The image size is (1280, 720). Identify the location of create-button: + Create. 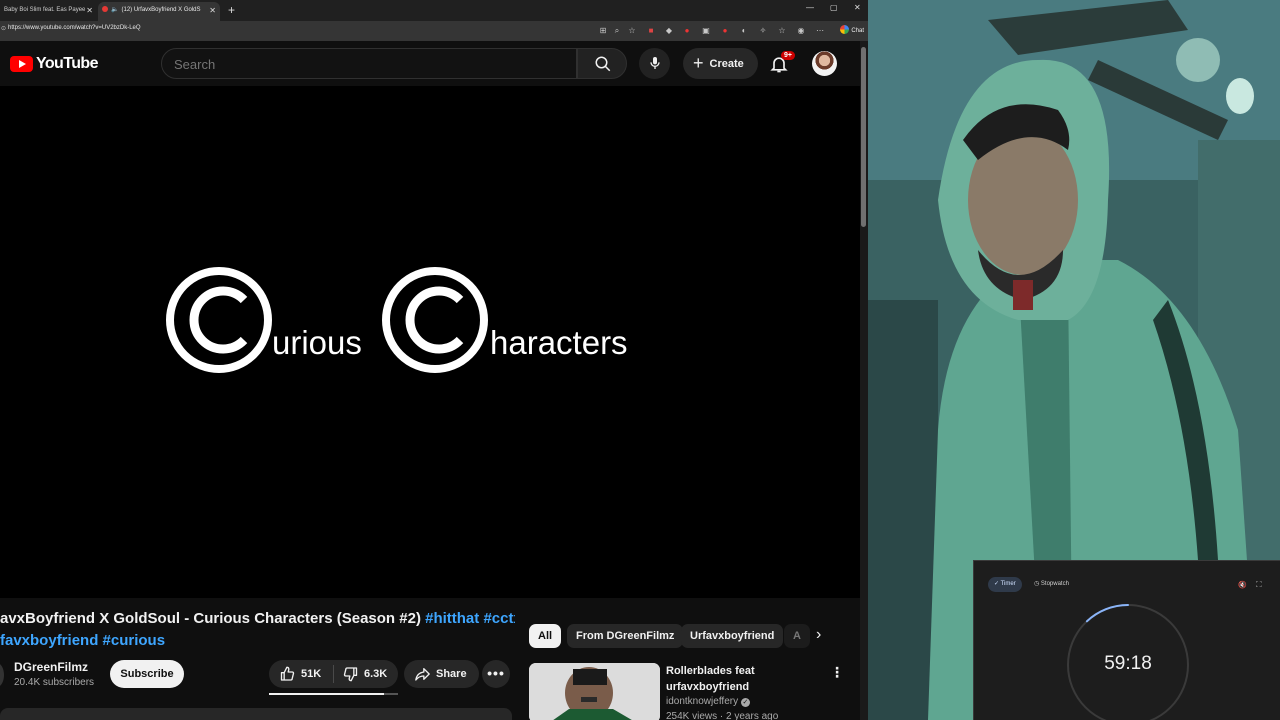
(720, 63).